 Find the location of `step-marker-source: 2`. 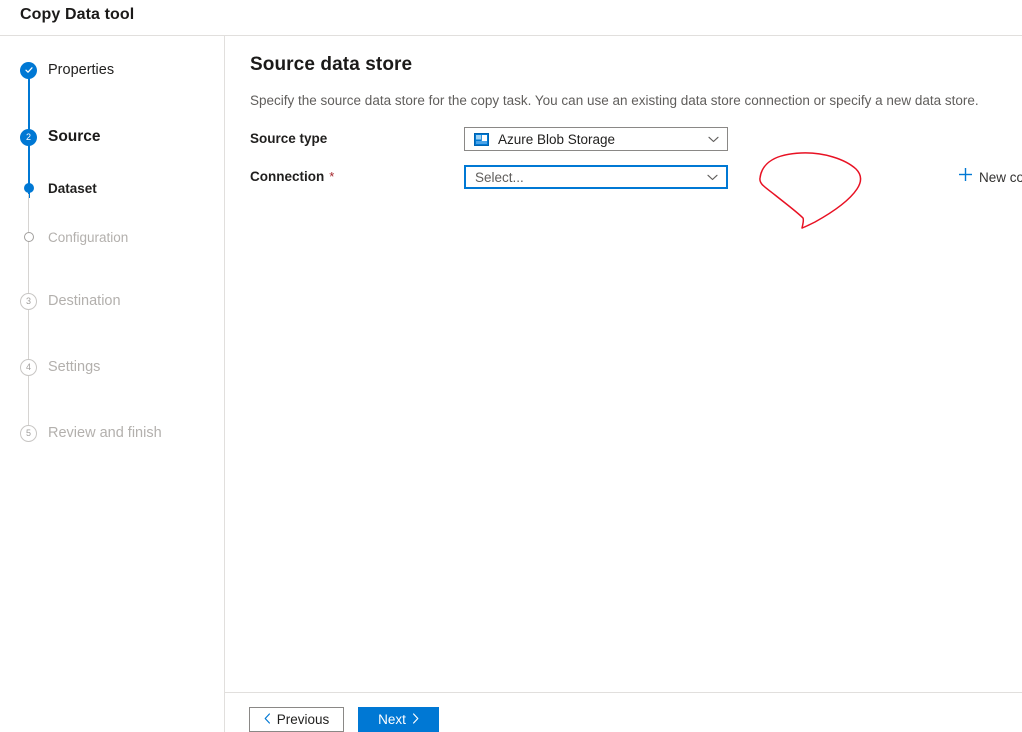

step-marker-source: 2 is located at coordinates (28, 137).